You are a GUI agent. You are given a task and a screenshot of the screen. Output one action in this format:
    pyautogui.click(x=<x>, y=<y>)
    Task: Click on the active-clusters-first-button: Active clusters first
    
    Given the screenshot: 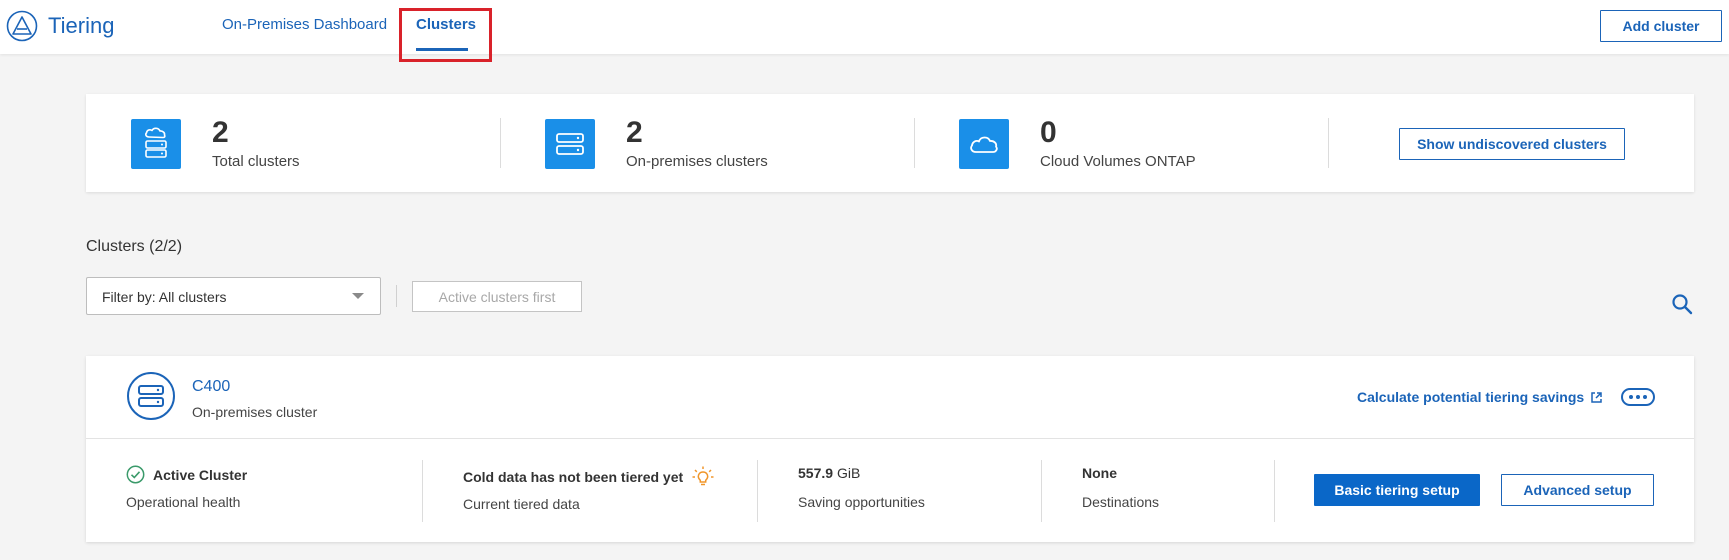 What is the action you would take?
    pyautogui.click(x=497, y=296)
    